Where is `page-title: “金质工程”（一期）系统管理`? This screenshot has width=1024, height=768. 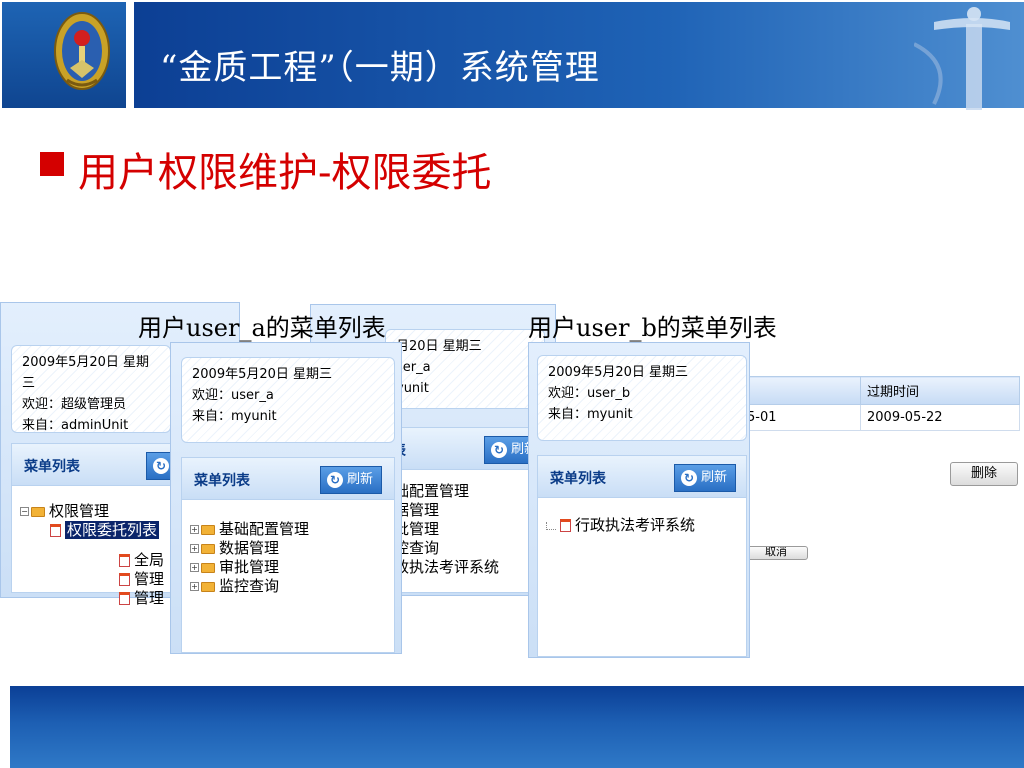 page-title: “金质工程”（一期）系统管理 is located at coordinates (380, 68).